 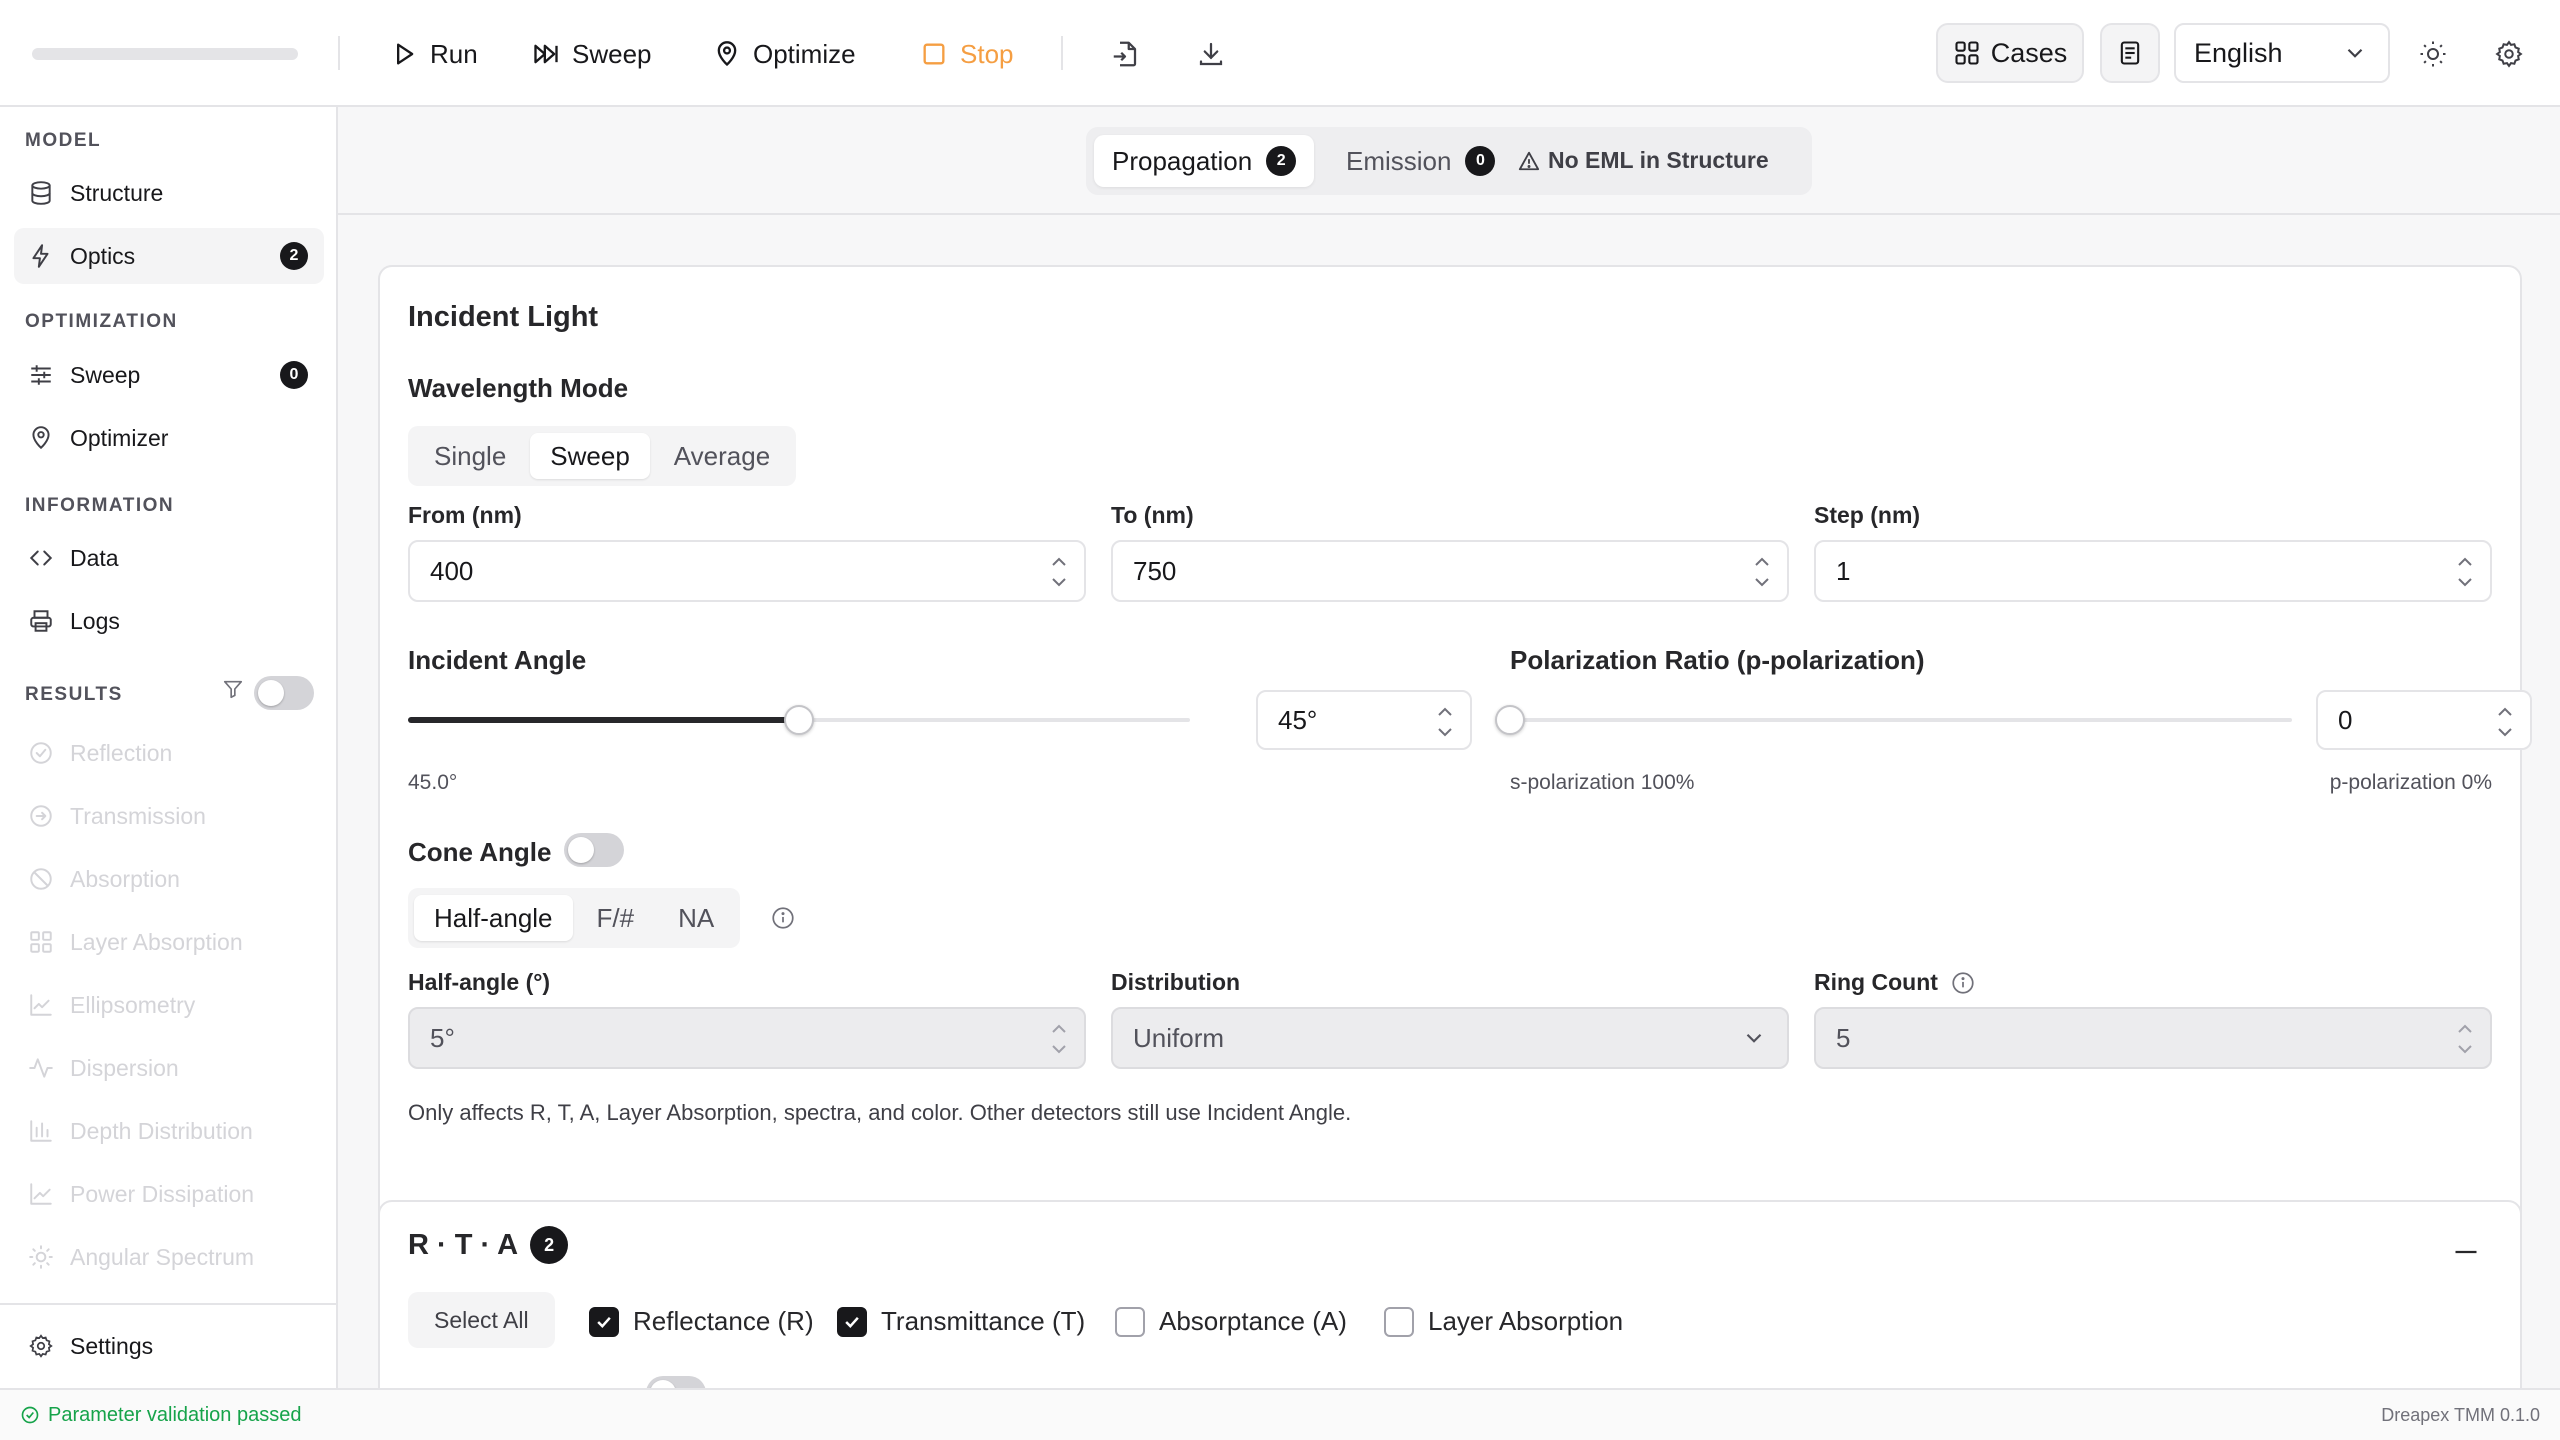 I want to click on tab-propagation: Propagation 2, so click(x=1204, y=161).